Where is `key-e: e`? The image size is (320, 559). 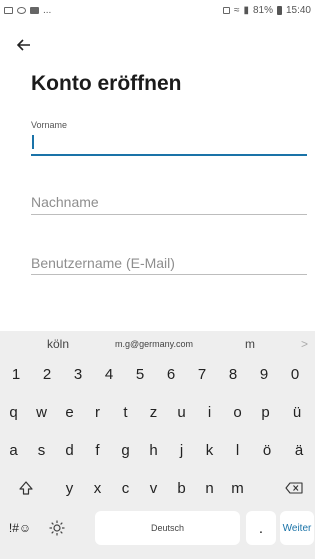
key-e: e is located at coordinates (69, 412).